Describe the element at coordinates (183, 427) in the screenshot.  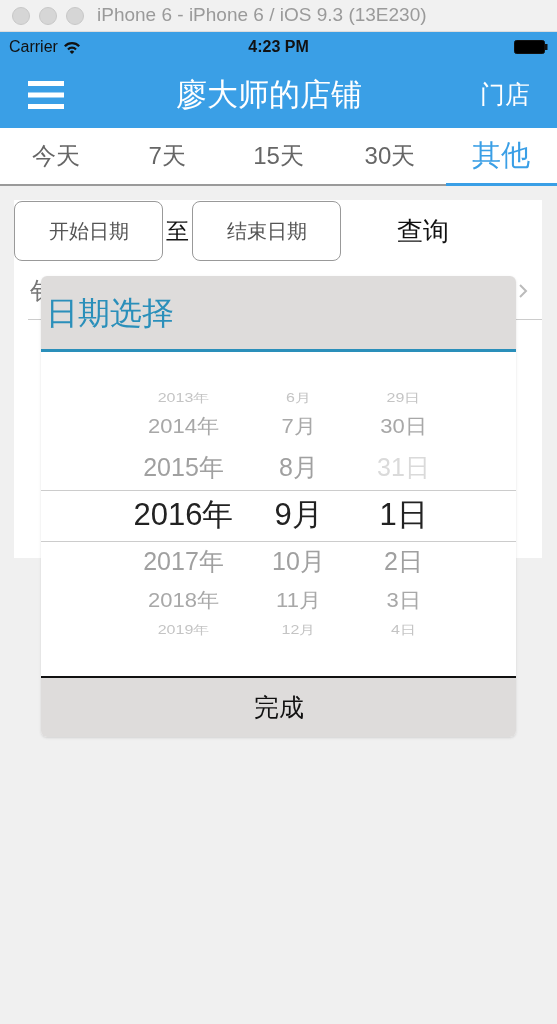
I see `picker-item: 2014年` at that location.